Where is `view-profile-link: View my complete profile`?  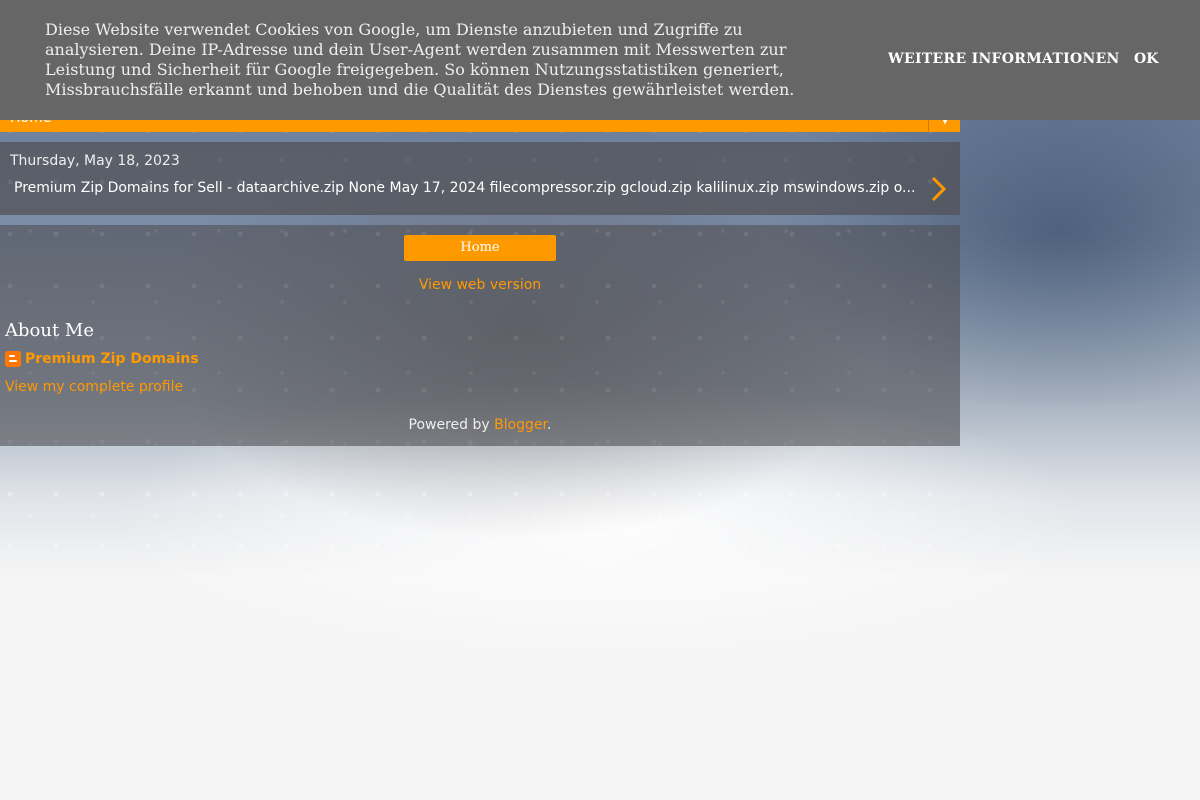 view-profile-link: View my complete profile is located at coordinates (94, 387).